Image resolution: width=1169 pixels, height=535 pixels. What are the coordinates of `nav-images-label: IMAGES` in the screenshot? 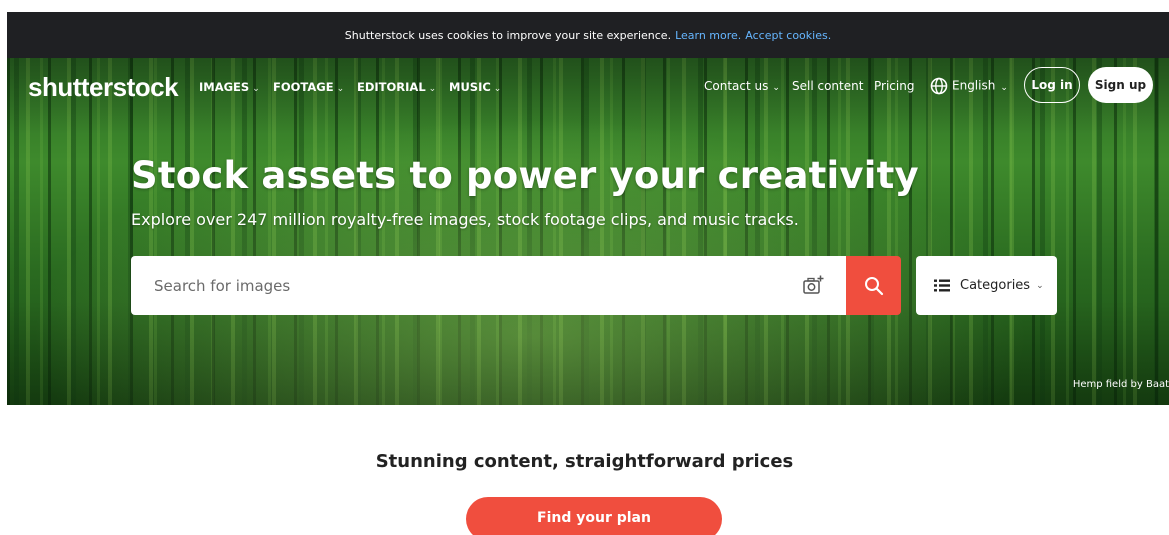 It's located at (224, 87).